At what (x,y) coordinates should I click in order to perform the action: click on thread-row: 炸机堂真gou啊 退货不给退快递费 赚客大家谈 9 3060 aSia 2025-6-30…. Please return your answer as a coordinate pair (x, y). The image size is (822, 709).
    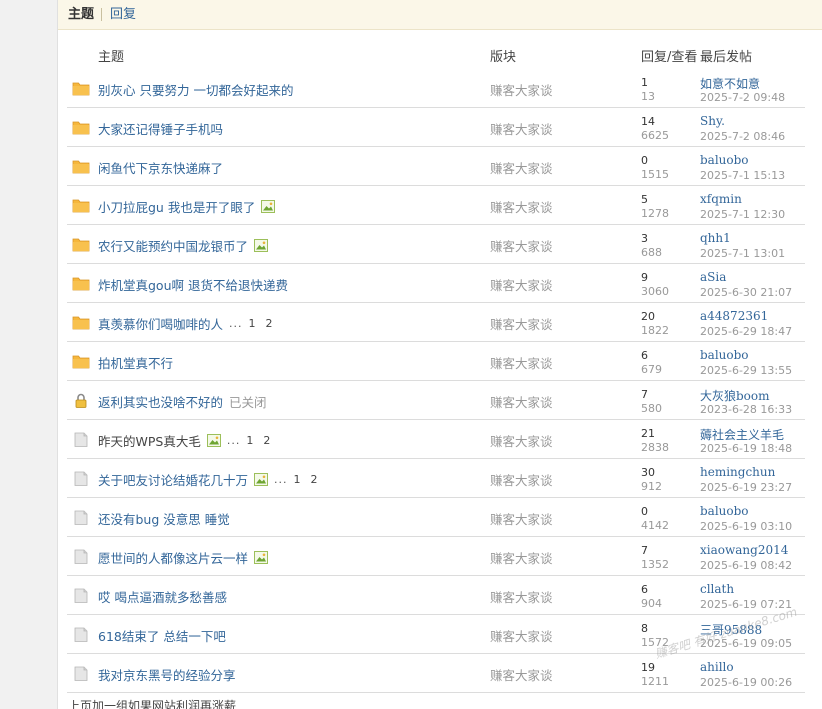
    Looking at the image, I should click on (436, 283).